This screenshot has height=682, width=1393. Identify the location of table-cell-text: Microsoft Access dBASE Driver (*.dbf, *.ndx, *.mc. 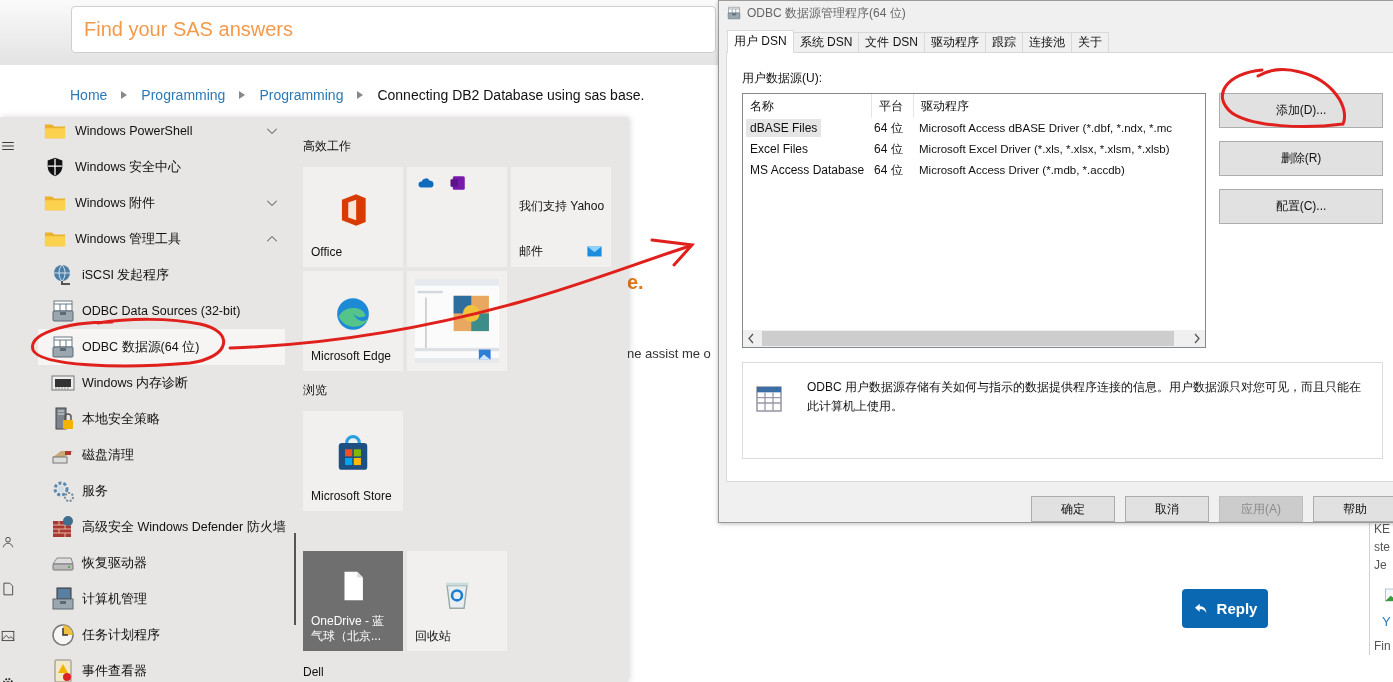
(1045, 128).